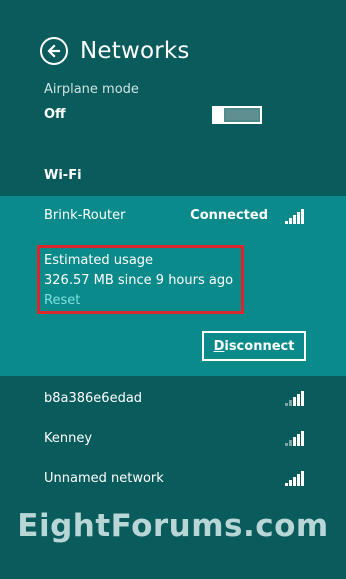 This screenshot has width=346, height=579. I want to click on network-name: Brink-Router, so click(85, 215).